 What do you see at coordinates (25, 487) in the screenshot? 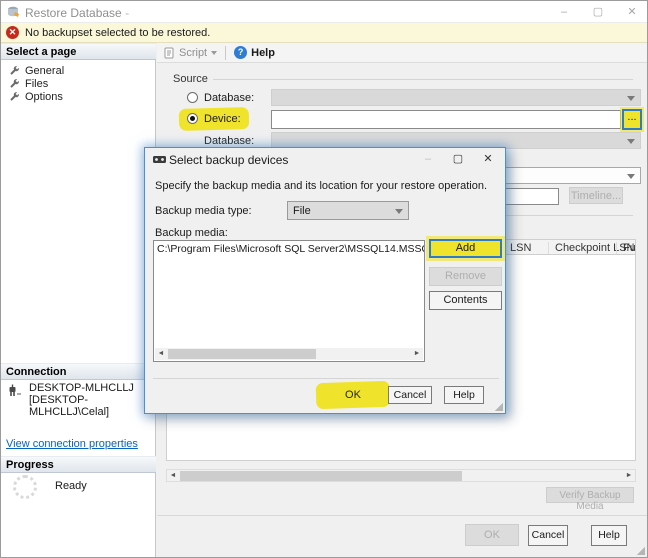
I see `progress-spinner-icon` at bounding box center [25, 487].